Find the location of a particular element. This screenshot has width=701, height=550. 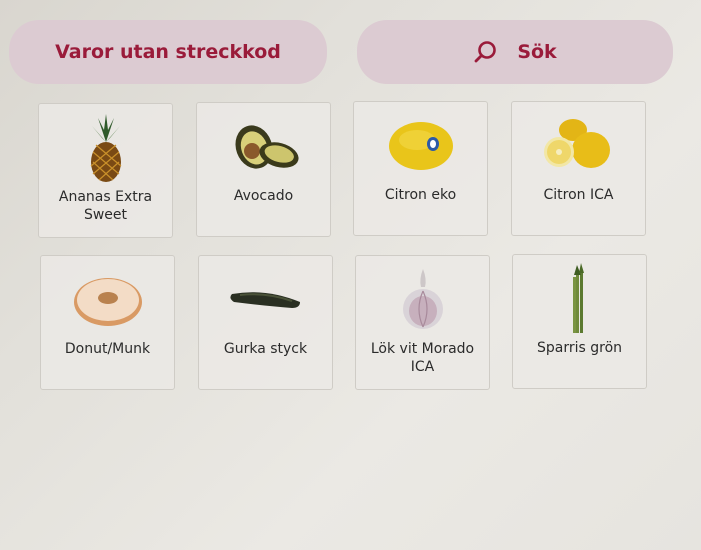

pineapple-icon is located at coordinates (105, 148).